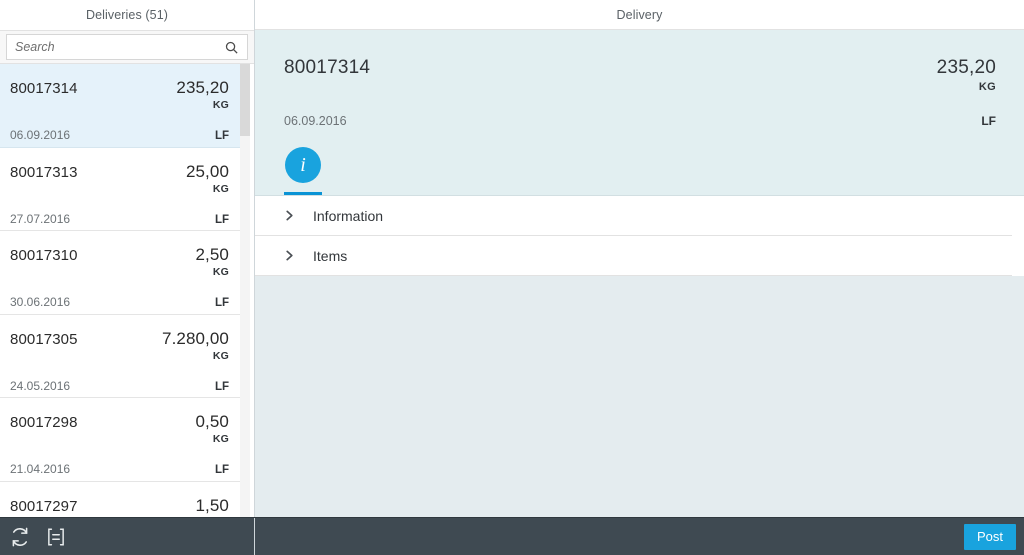  Describe the element at coordinates (119, 135) in the screenshot. I see `list-item-bottom: 06.09.2016 LF` at that location.